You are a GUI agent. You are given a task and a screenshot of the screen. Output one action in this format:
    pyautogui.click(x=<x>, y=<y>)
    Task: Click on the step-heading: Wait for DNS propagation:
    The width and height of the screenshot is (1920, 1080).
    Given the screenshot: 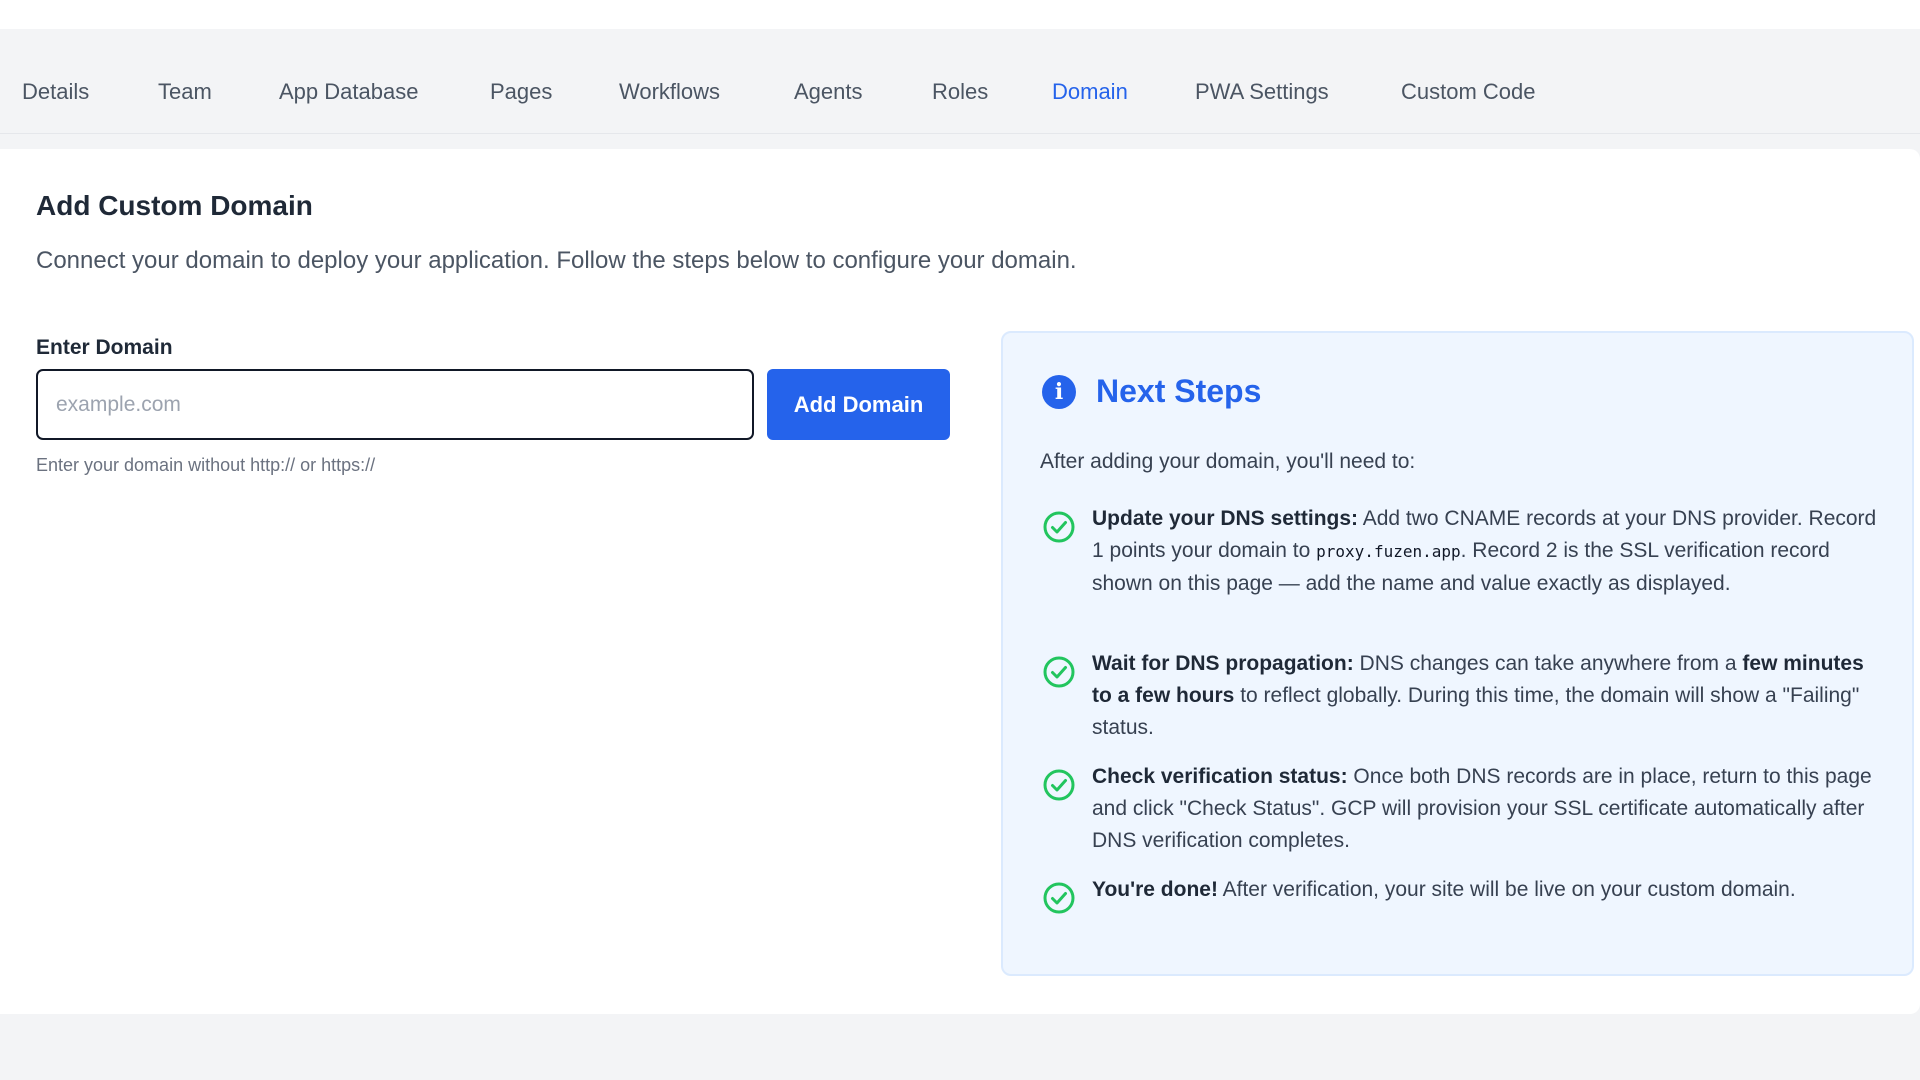 What is the action you would take?
    pyautogui.click(x=1223, y=663)
    